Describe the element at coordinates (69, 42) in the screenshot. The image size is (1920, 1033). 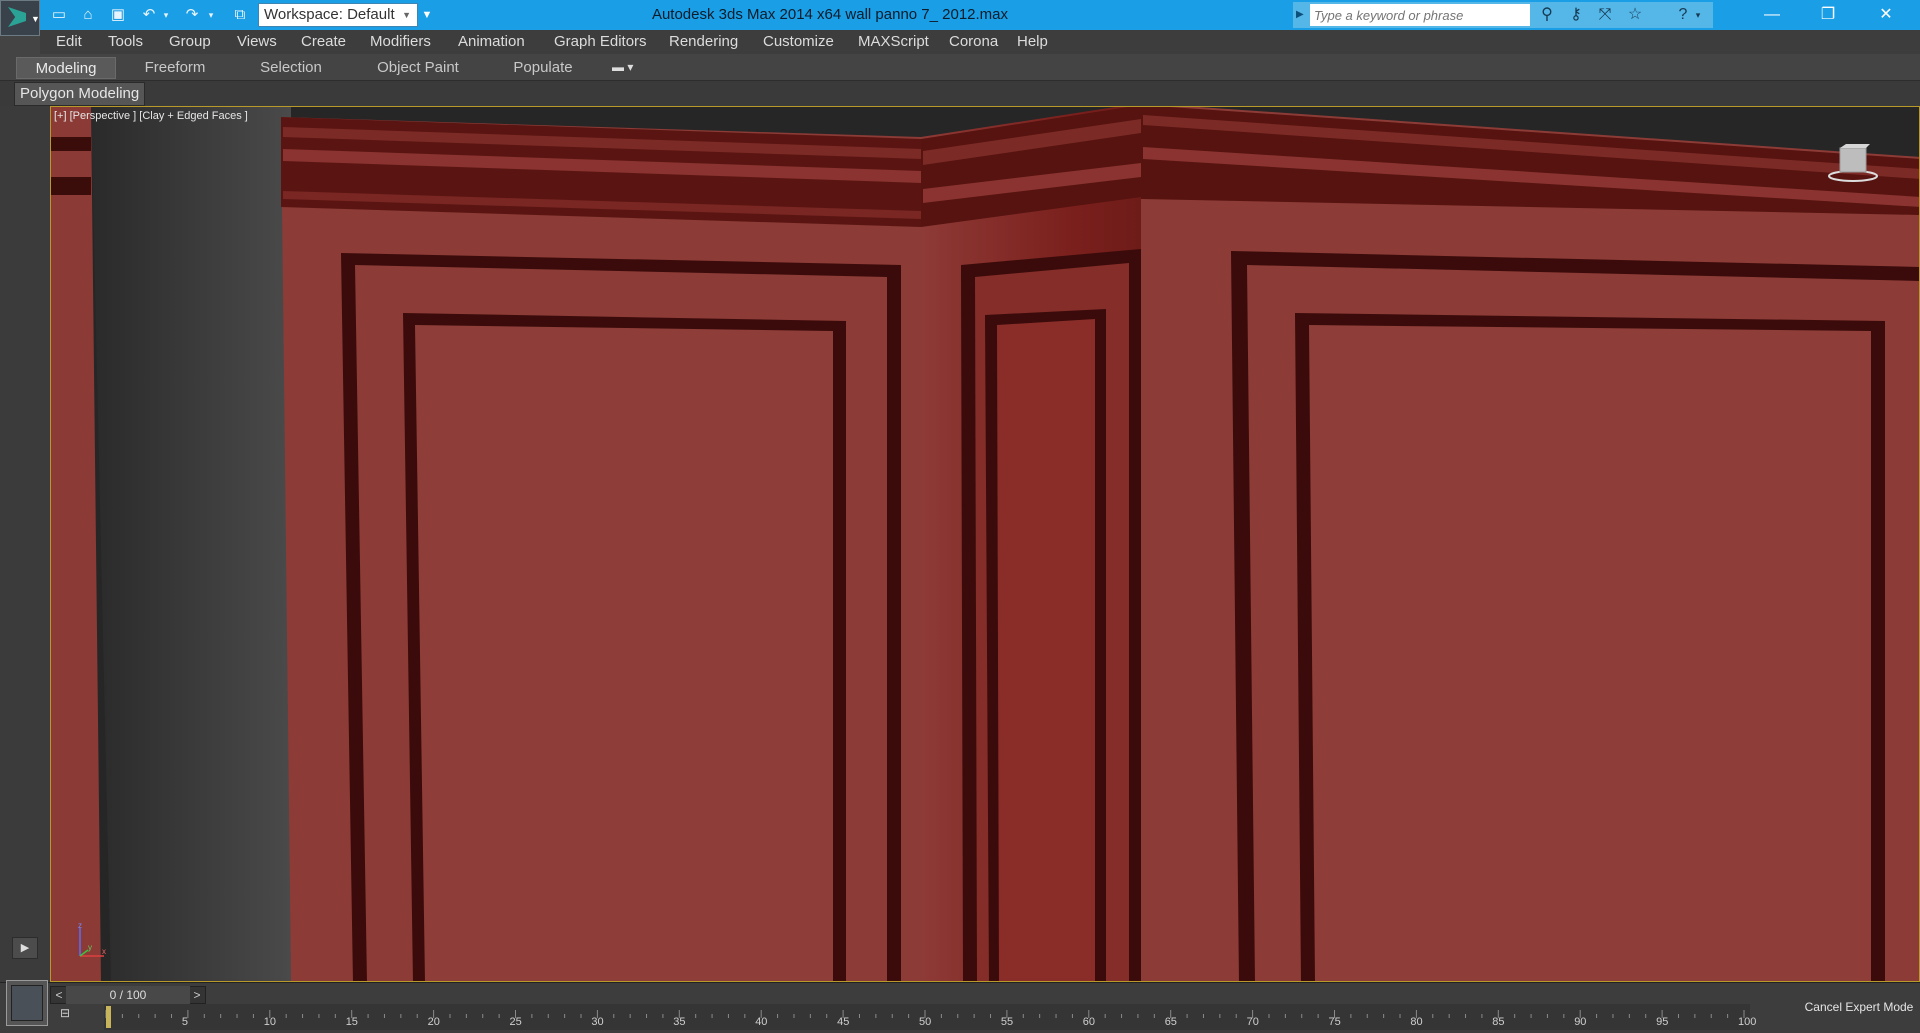
I see `menu-edit: Edit` at that location.